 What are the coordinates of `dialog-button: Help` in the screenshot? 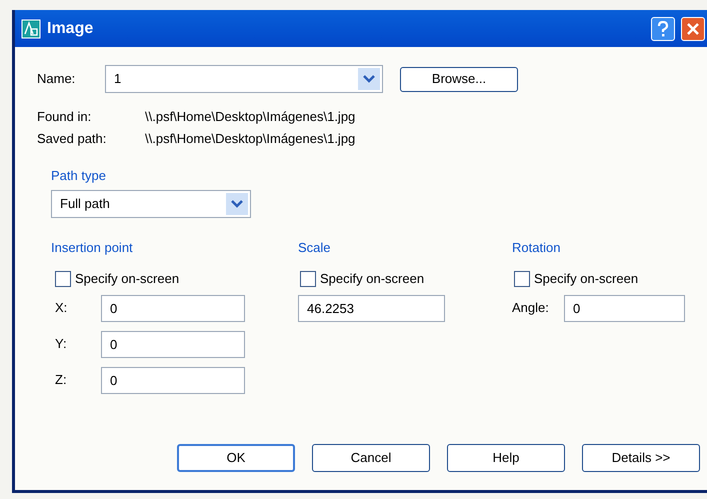 It's located at (506, 458).